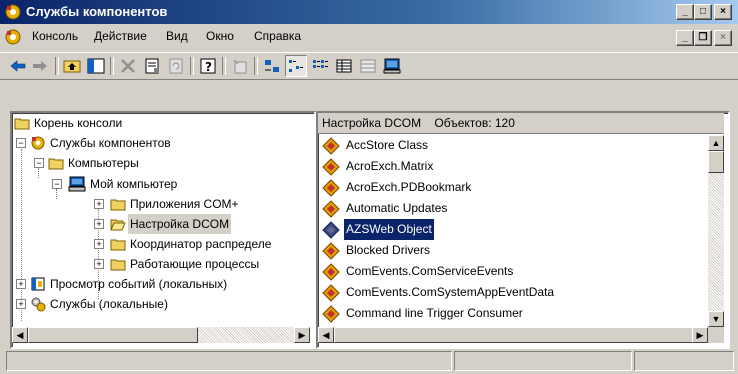 The width and height of the screenshot is (738, 374). What do you see at coordinates (110, 143) in the screenshot?
I see `tree-item-label: Службы компонентов` at bounding box center [110, 143].